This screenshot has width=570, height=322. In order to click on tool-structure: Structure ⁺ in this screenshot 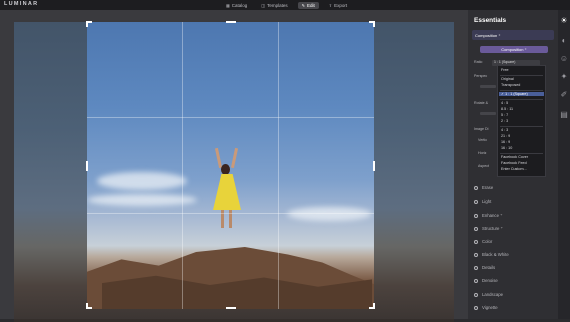, I will do `click(488, 229)`.